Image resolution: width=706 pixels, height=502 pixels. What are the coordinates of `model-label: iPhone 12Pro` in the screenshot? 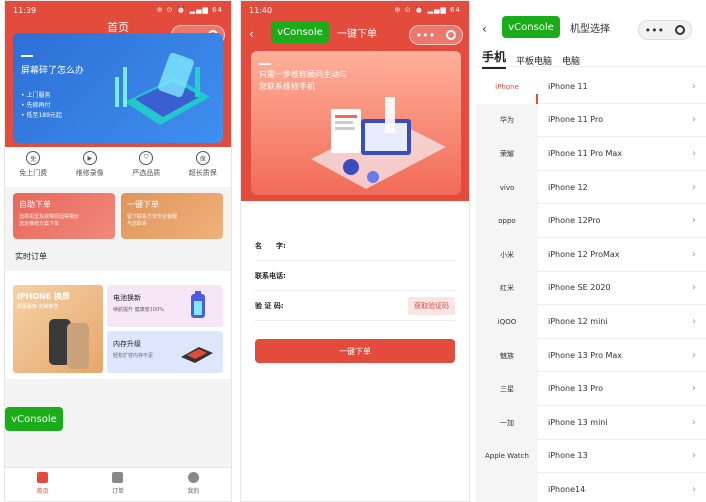 It's located at (574, 221).